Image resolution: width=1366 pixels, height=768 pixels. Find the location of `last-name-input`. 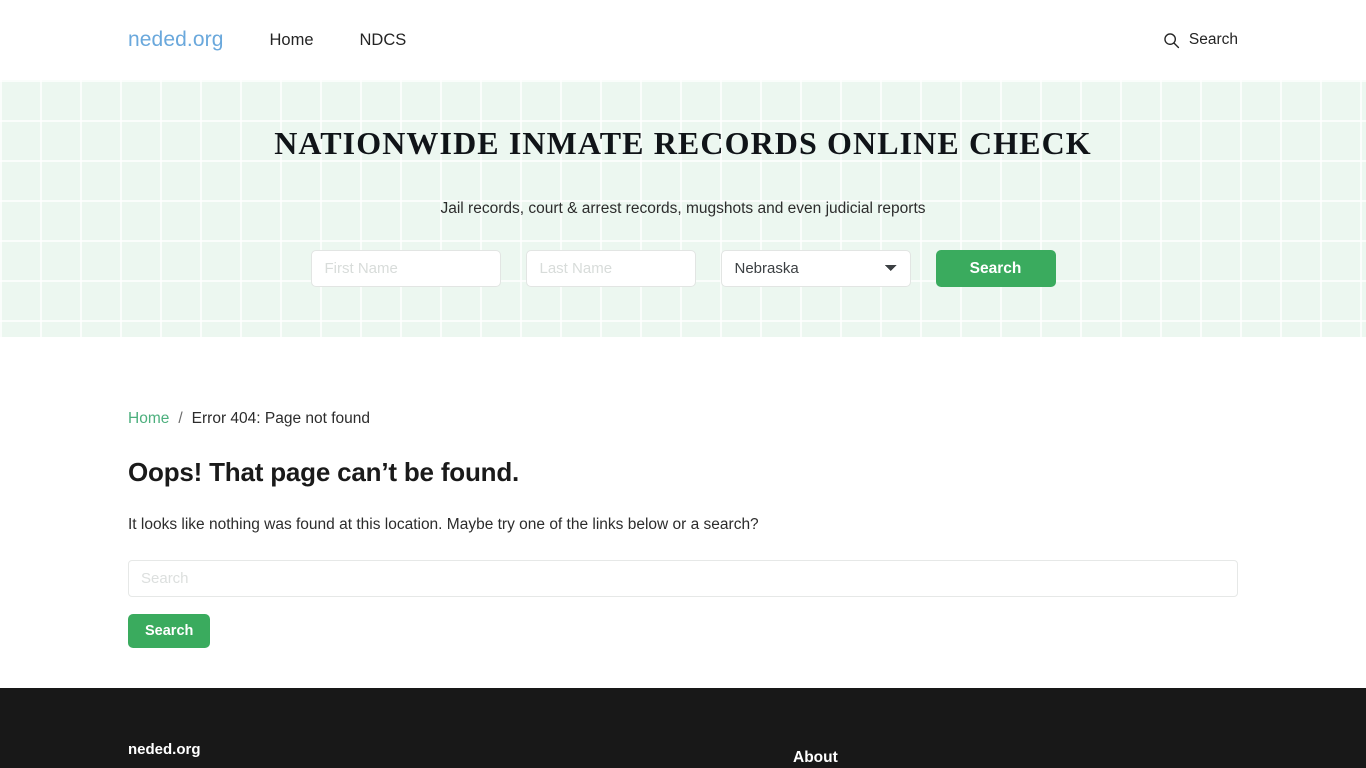

last-name-input is located at coordinates (610, 269).